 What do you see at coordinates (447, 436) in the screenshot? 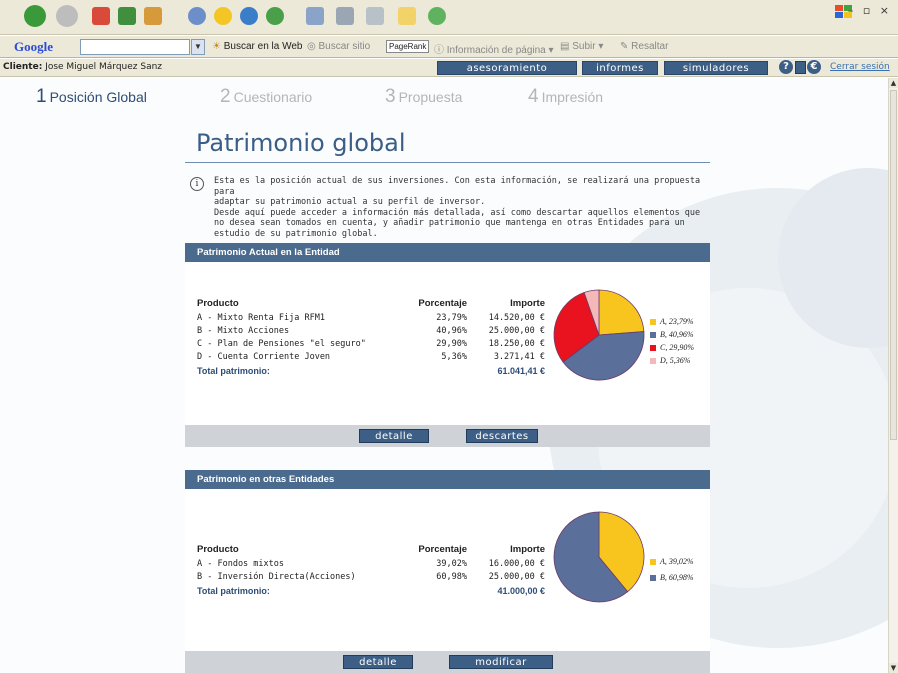
I see `panel-footer-entidad: detalle descartes` at bounding box center [447, 436].